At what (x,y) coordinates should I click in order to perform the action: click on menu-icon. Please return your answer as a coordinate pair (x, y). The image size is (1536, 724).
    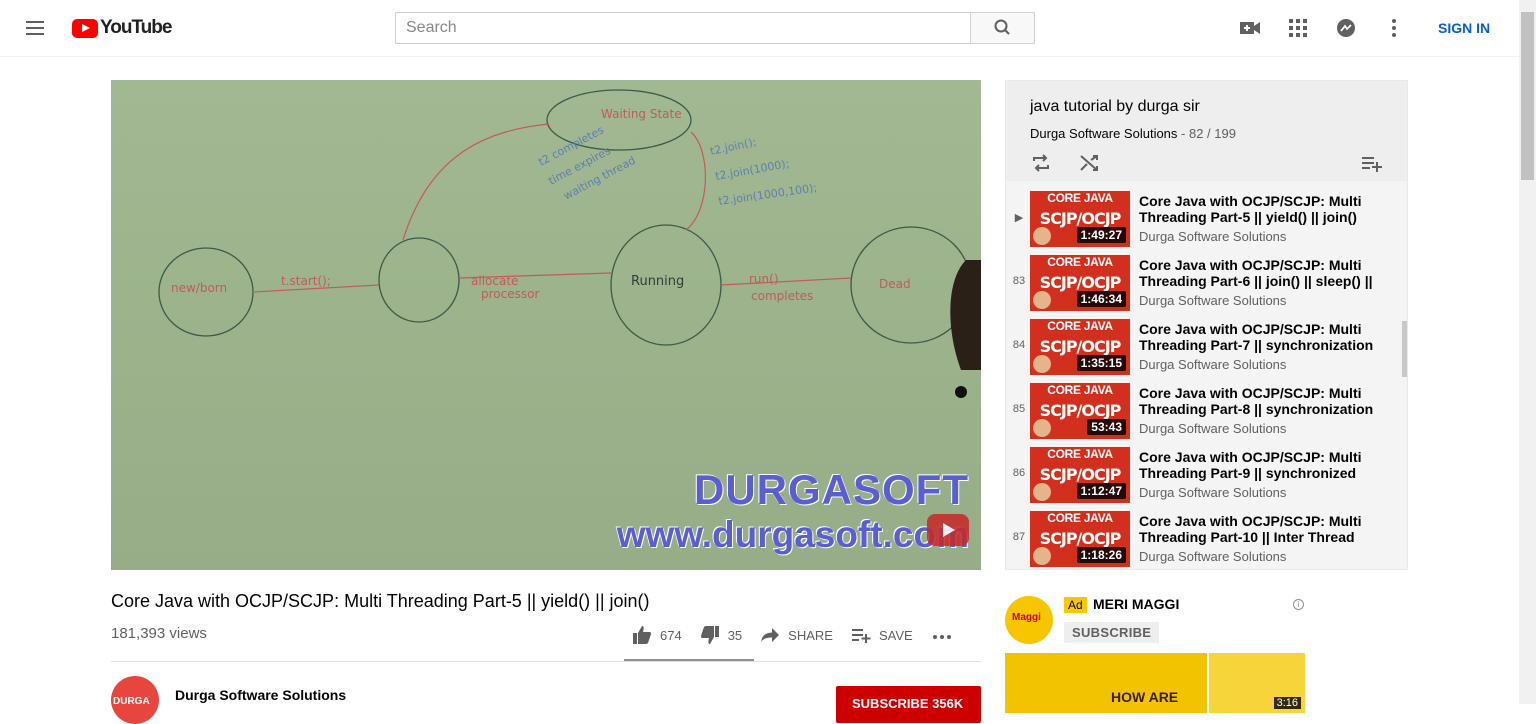
    Looking at the image, I should click on (36, 28).